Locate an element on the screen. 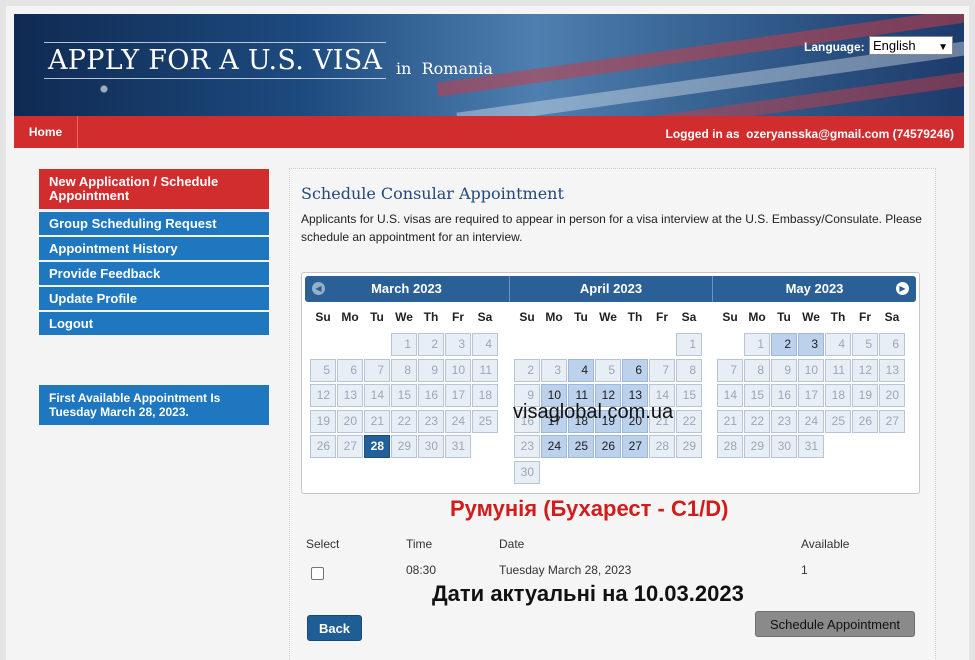 Image resolution: width=975 pixels, height=660 pixels. calendar-day-disabled: 29 is located at coordinates (689, 446).